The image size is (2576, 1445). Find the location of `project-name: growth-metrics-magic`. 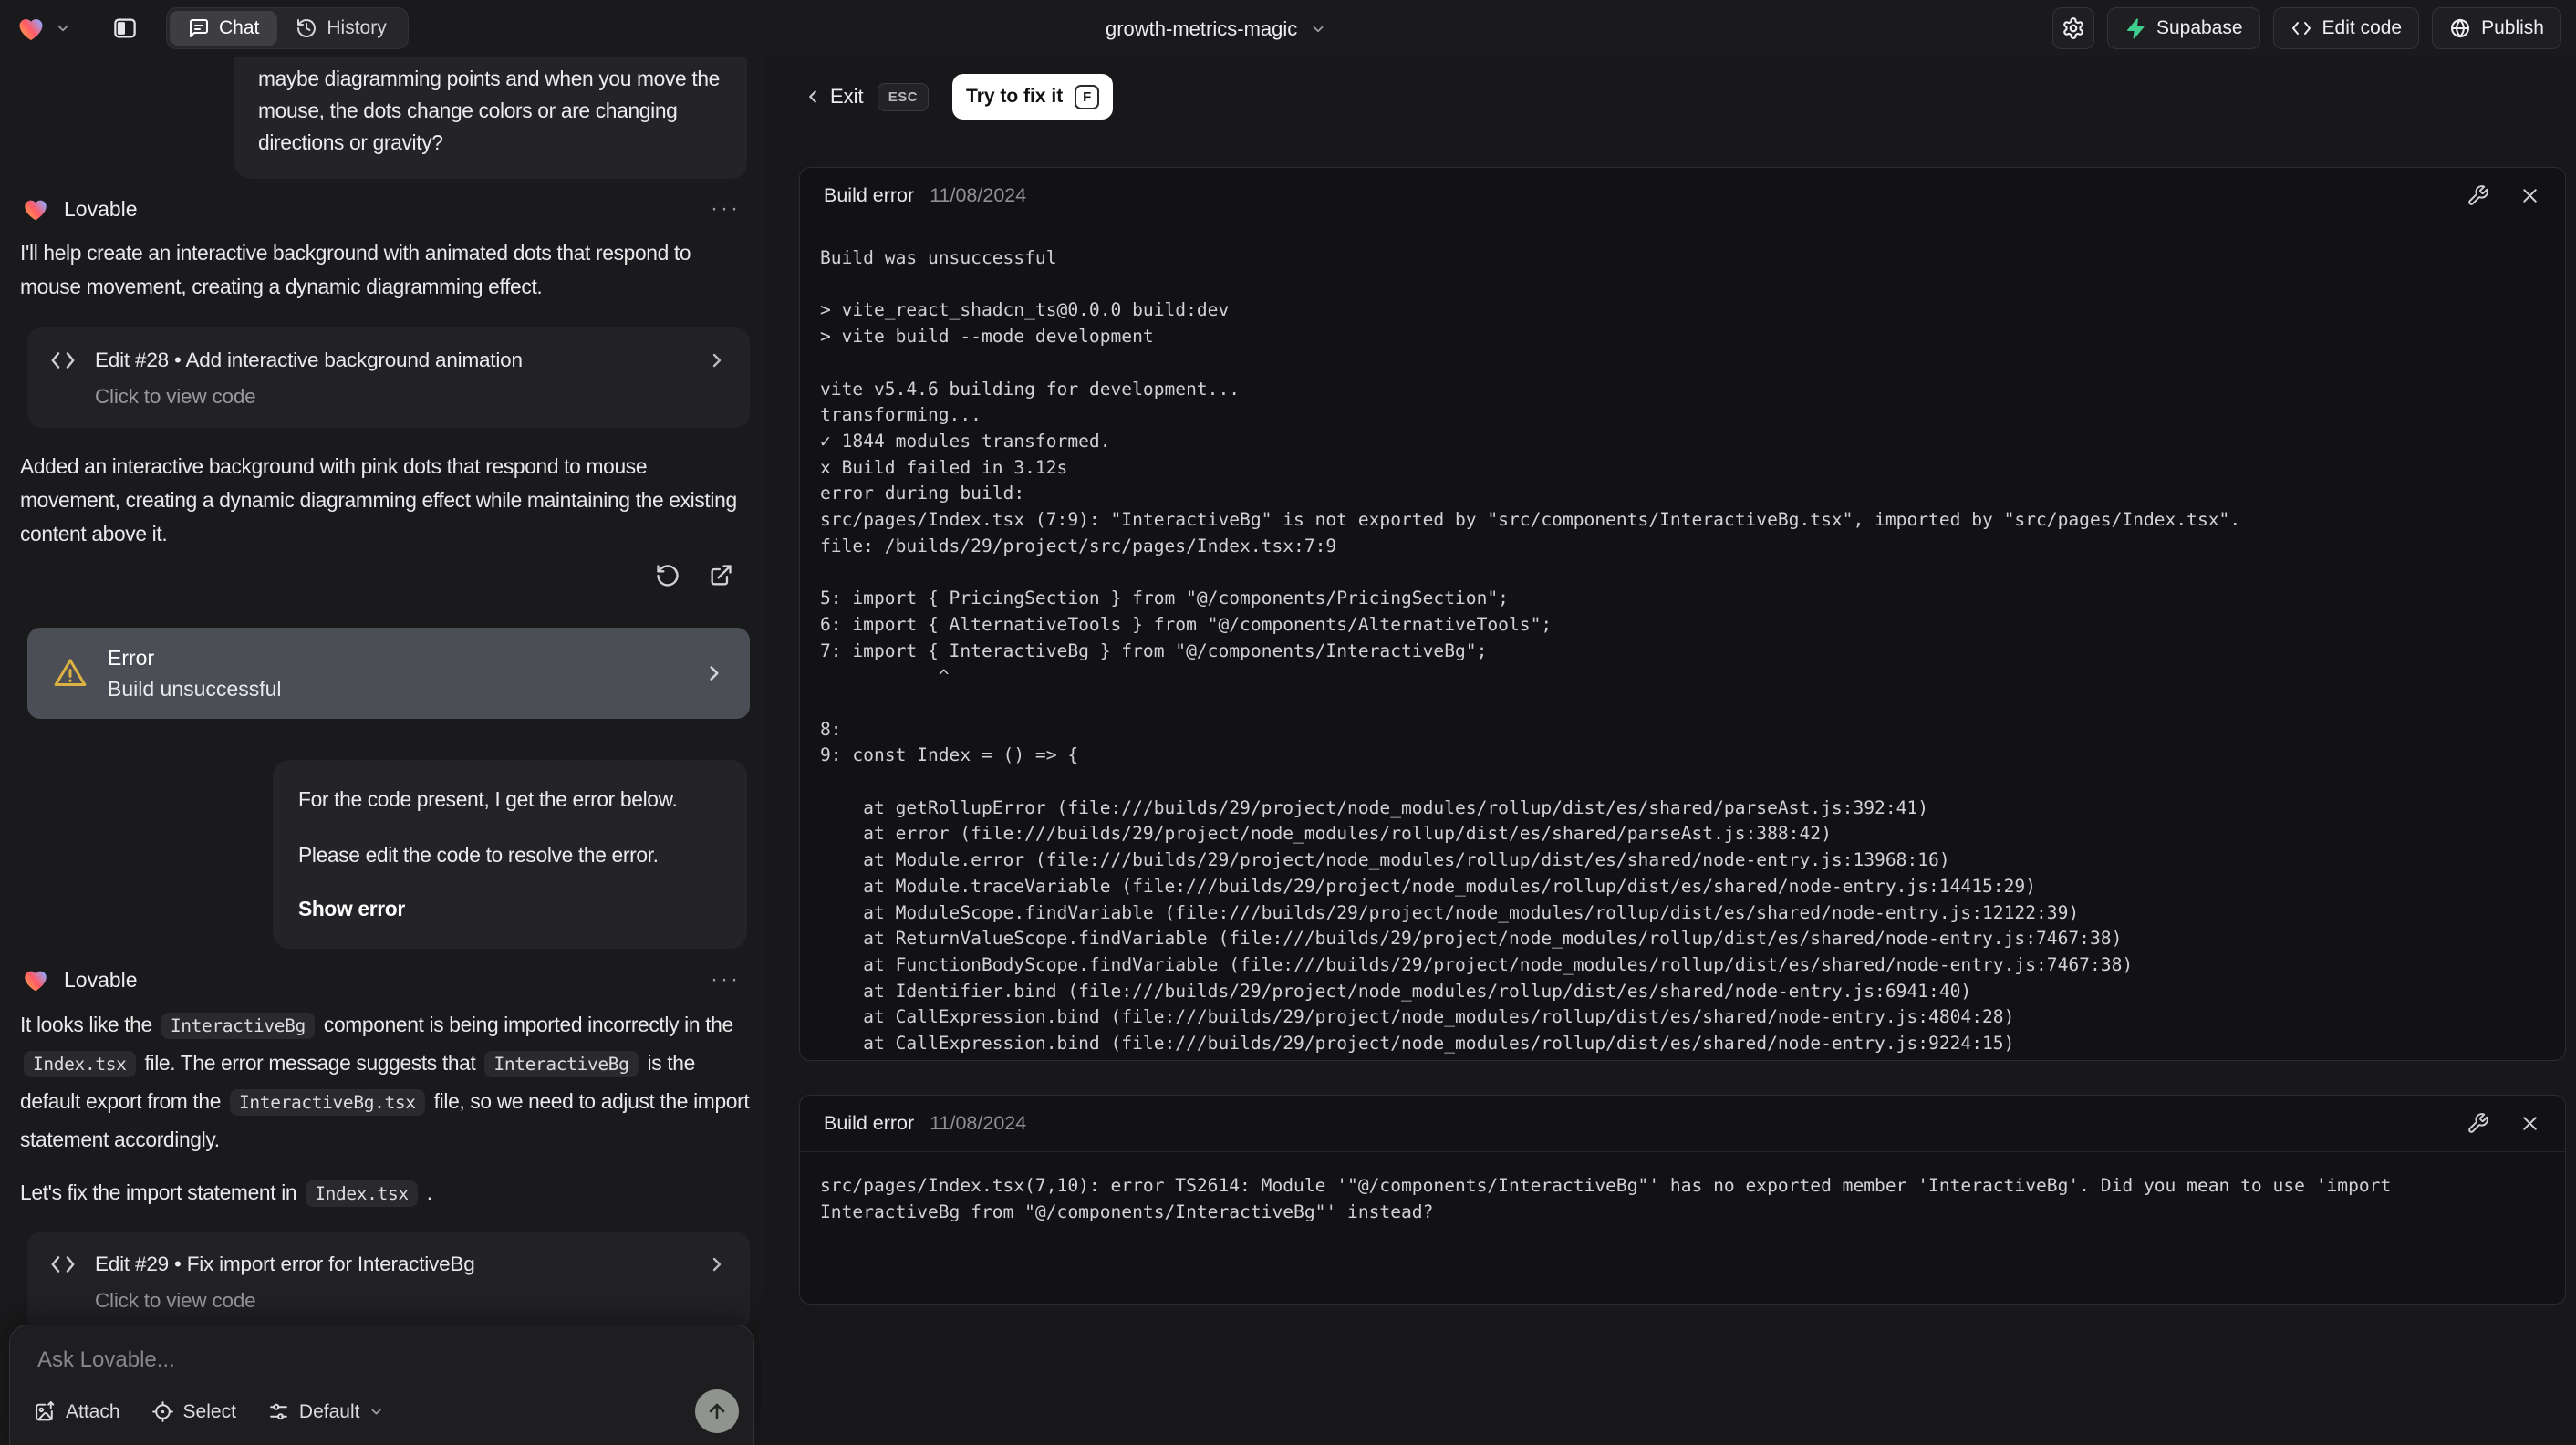

project-name: growth-metrics-magic is located at coordinates (1202, 28).